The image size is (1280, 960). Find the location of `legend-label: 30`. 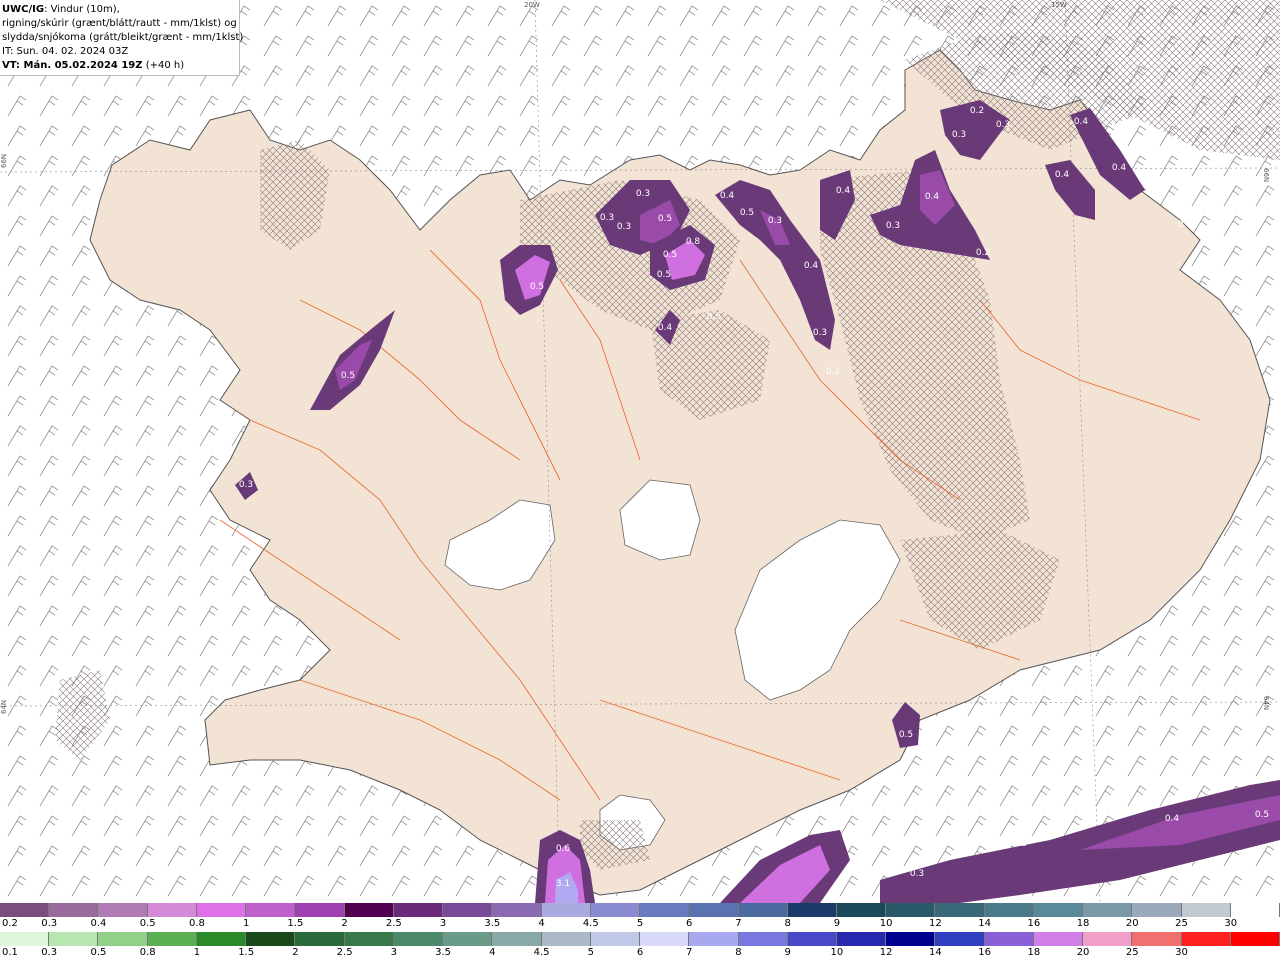

legend-label: 30 is located at coordinates (1231, 923).